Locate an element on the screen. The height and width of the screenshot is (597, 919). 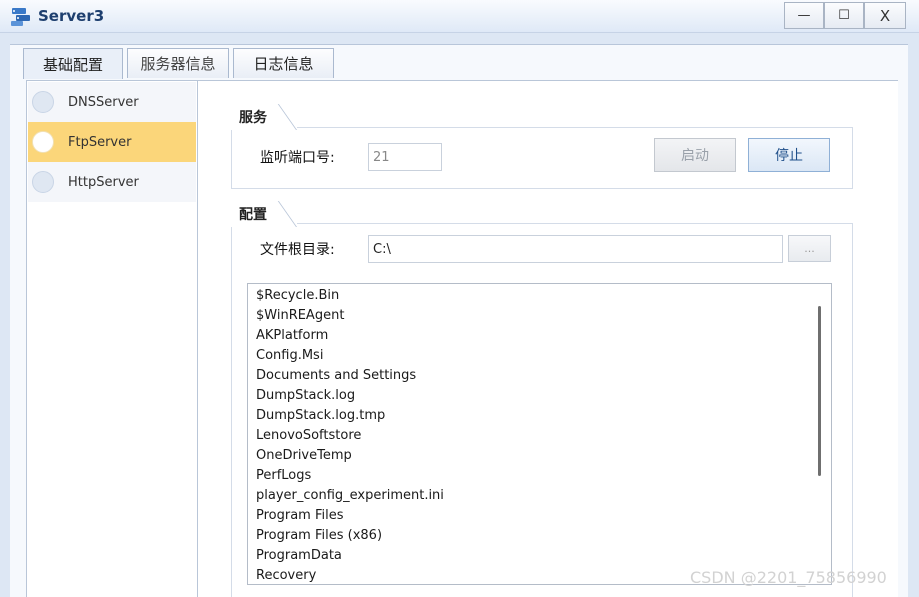
root-dir-field: C:\ is located at coordinates (575, 249).